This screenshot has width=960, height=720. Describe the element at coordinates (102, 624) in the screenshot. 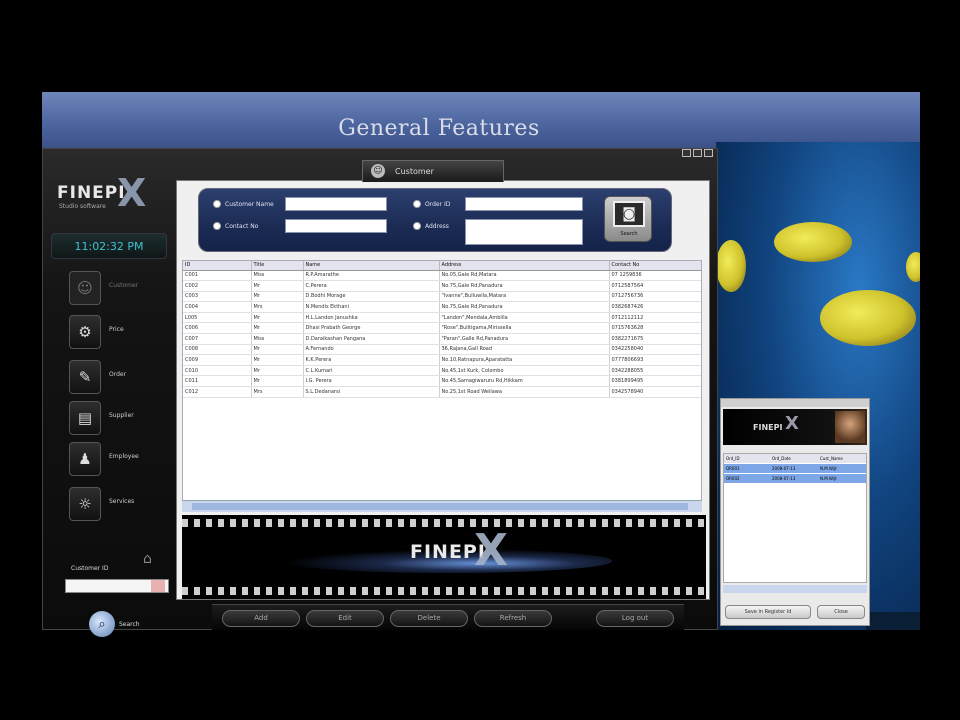

I see `search-icon: ⌕` at that location.